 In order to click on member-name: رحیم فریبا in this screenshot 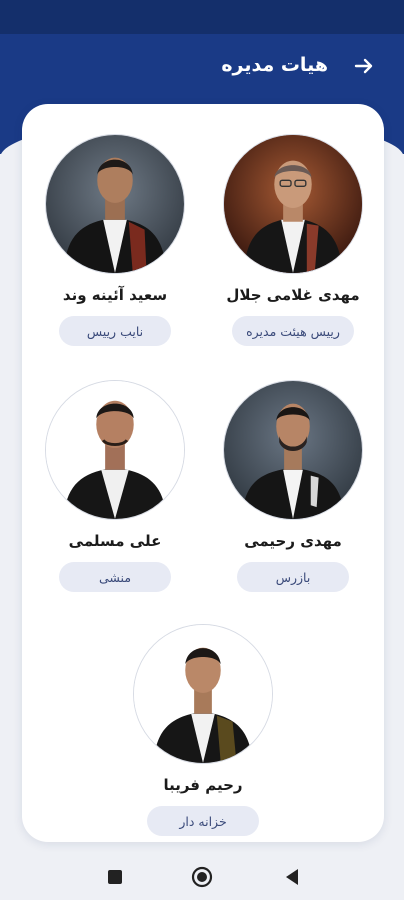, I will do `click(203, 785)`.